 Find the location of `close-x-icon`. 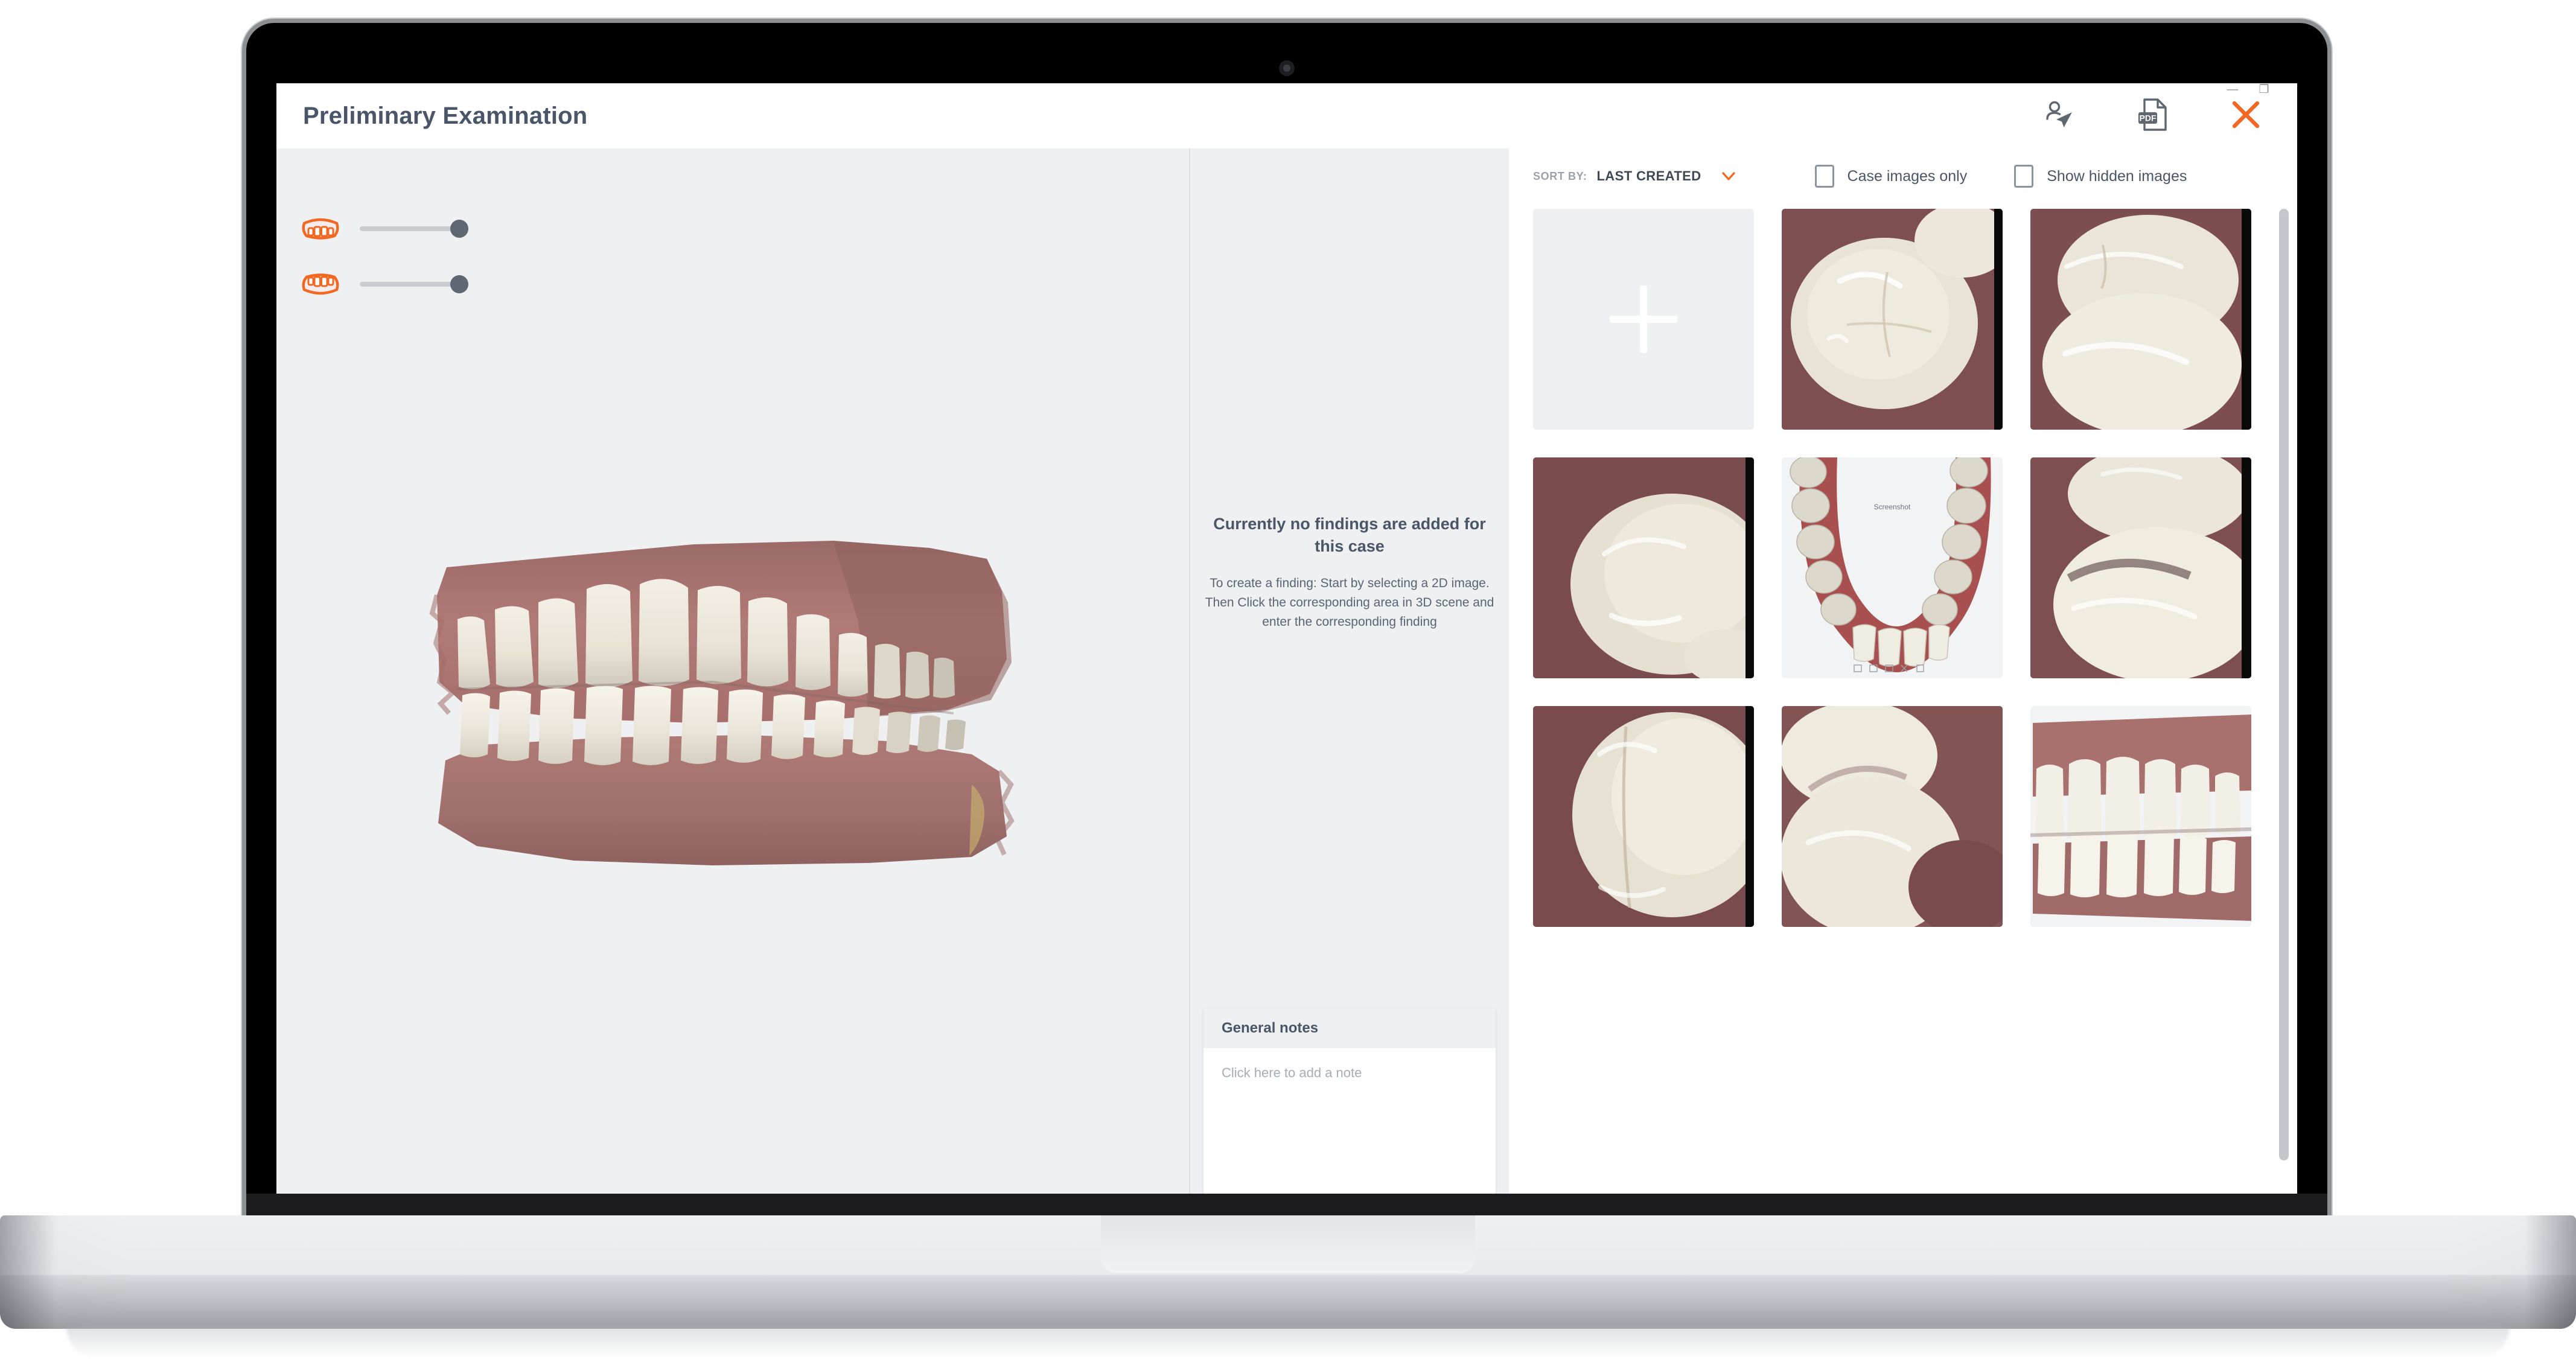

close-x-icon is located at coordinates (2246, 116).